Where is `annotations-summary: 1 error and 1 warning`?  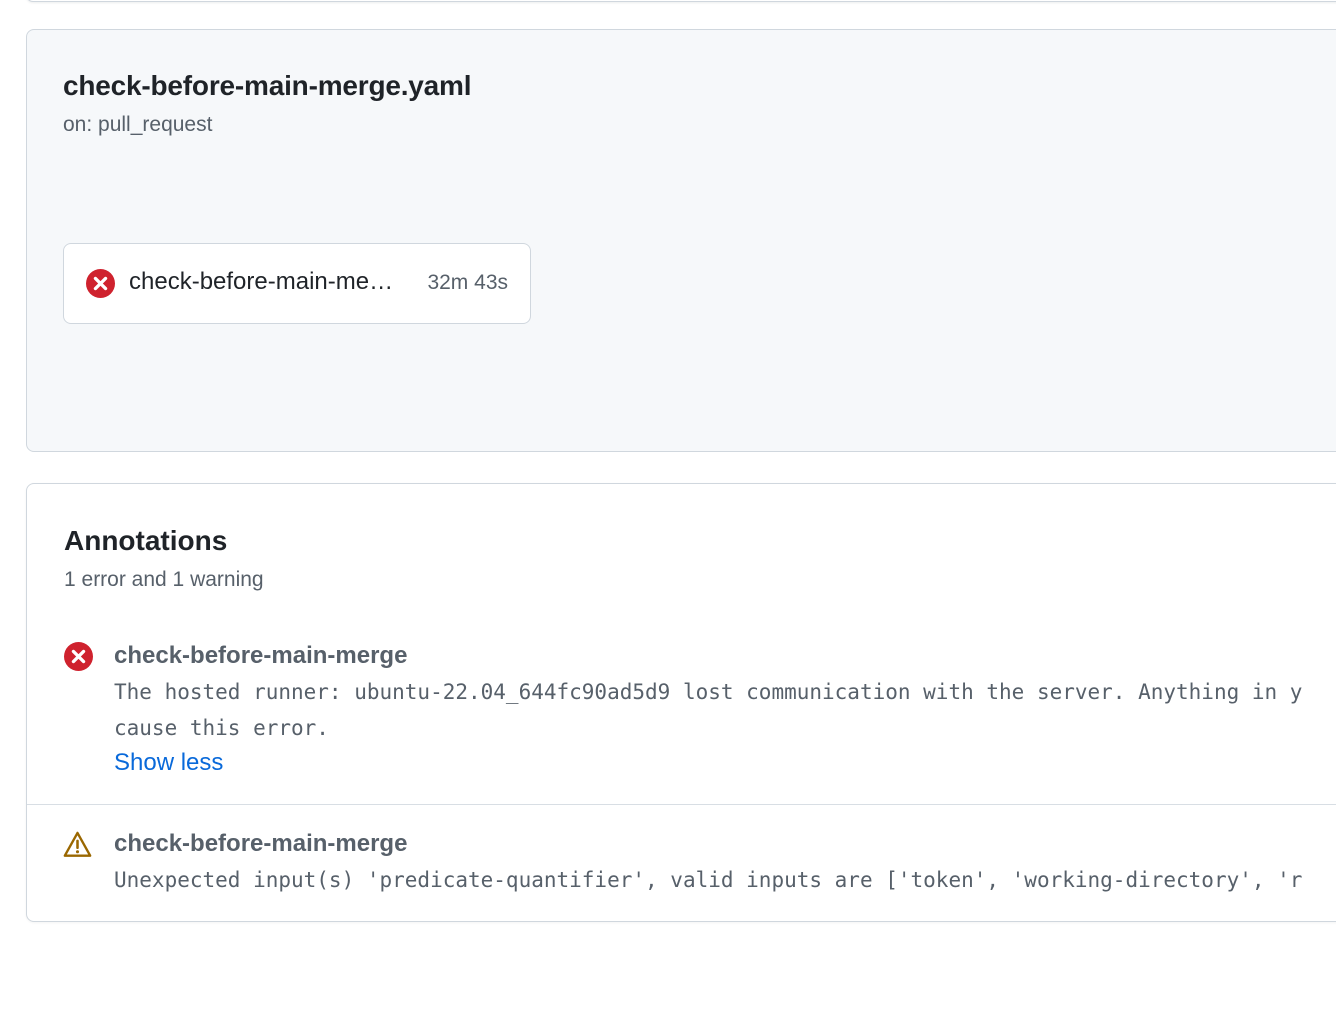 annotations-summary: 1 error and 1 warning is located at coordinates (164, 579).